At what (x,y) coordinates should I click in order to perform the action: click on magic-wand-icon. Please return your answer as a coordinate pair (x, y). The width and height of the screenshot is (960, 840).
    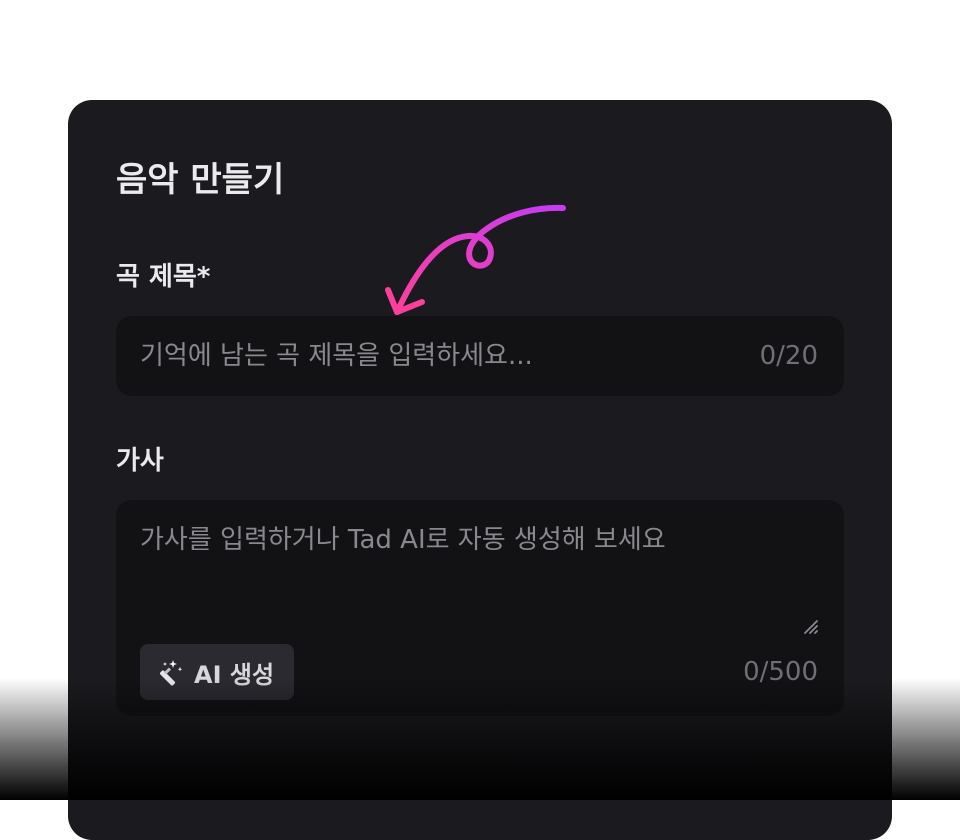
    Looking at the image, I should click on (171, 673).